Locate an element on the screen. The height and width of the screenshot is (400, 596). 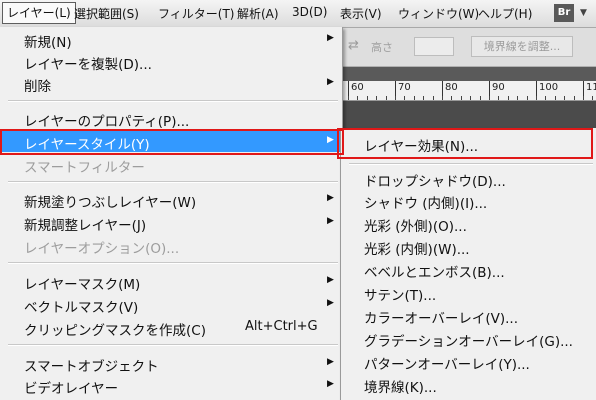
chevron-down-icon: ▼ is located at coordinates (583, 13).